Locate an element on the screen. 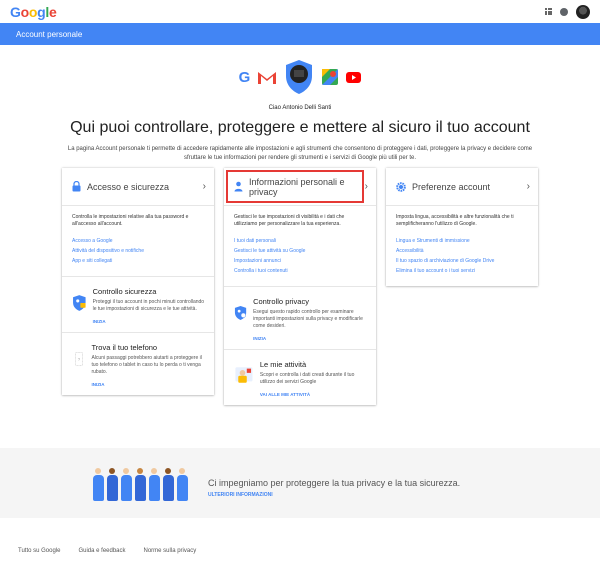 The width and height of the screenshot is (600, 570). gear-icon is located at coordinates (401, 186).